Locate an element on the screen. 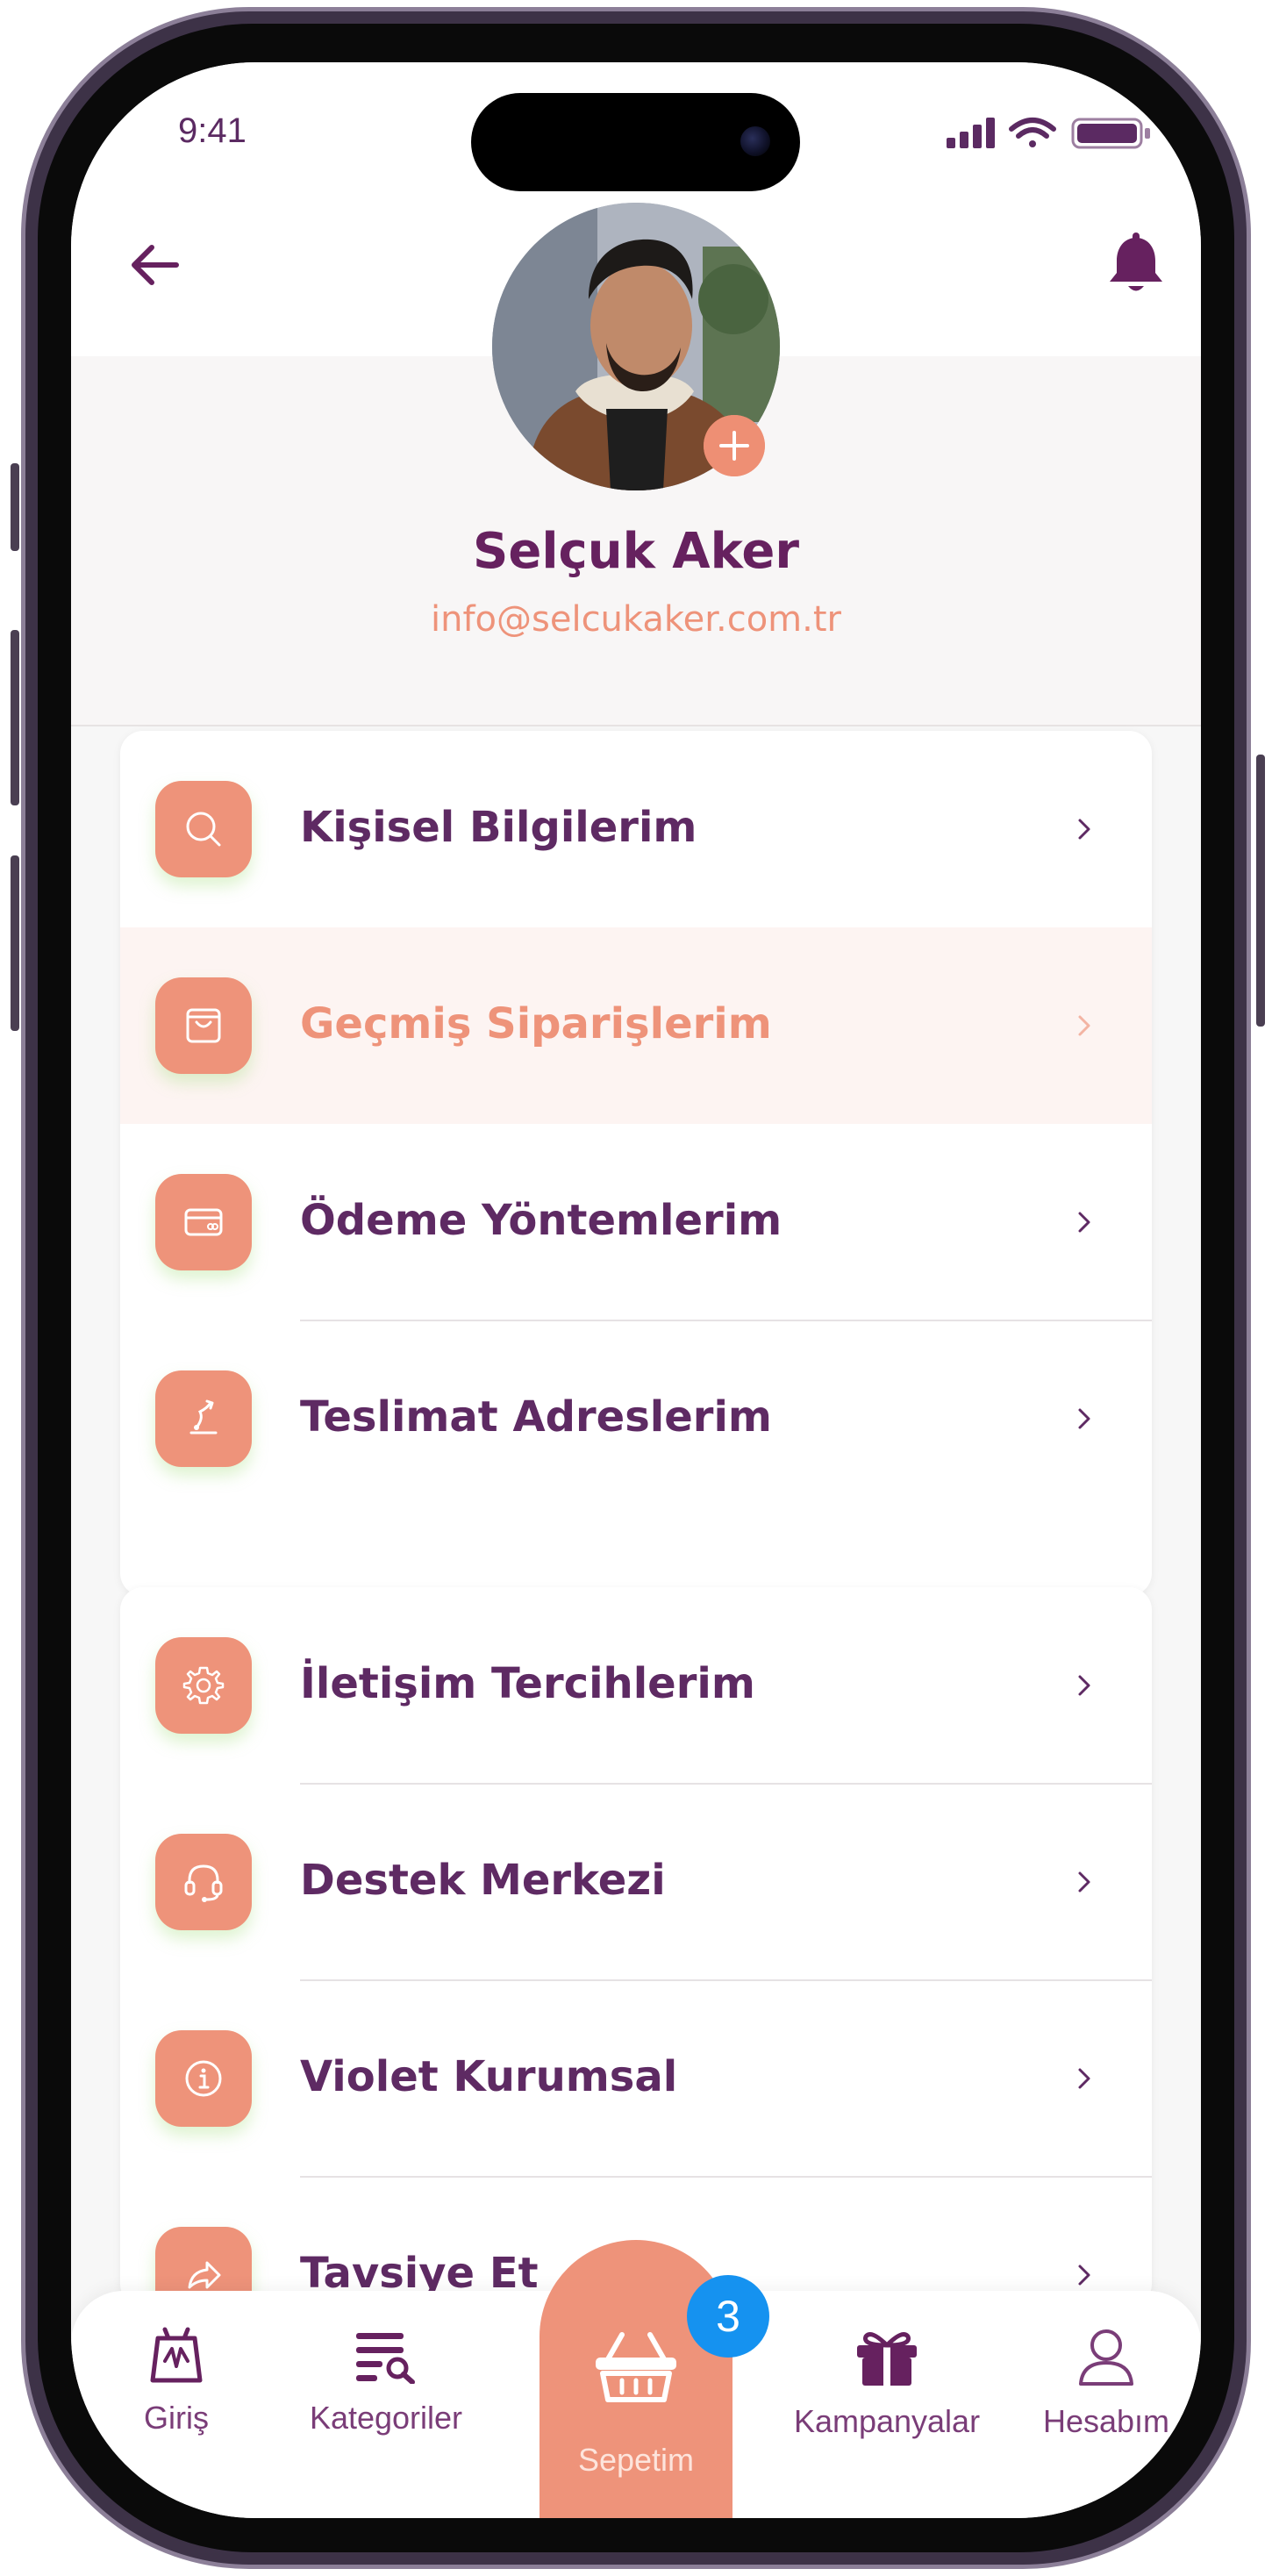  user-name: Selçuk Aker is located at coordinates (636, 551).